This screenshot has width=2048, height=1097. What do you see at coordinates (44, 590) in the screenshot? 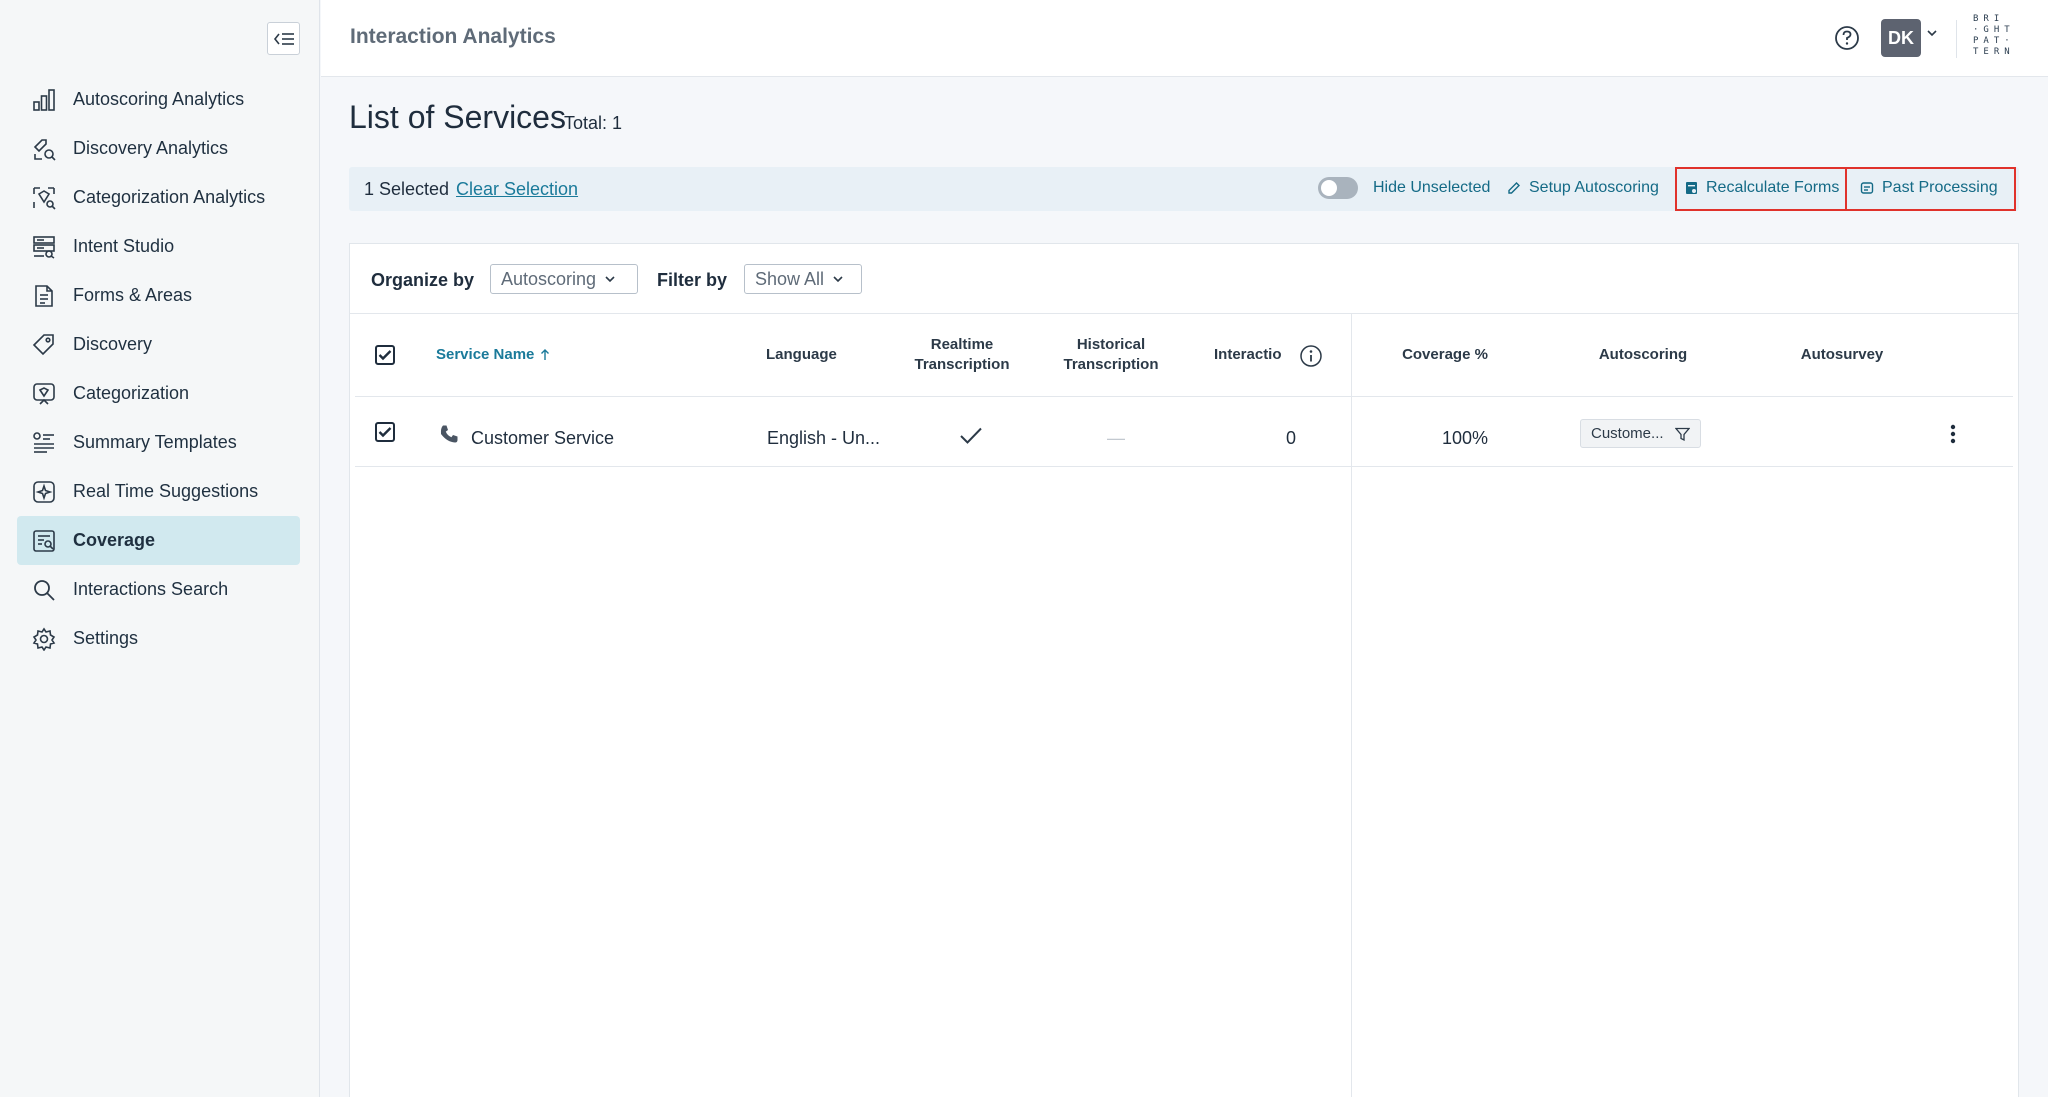
I see `search-icon` at bounding box center [44, 590].